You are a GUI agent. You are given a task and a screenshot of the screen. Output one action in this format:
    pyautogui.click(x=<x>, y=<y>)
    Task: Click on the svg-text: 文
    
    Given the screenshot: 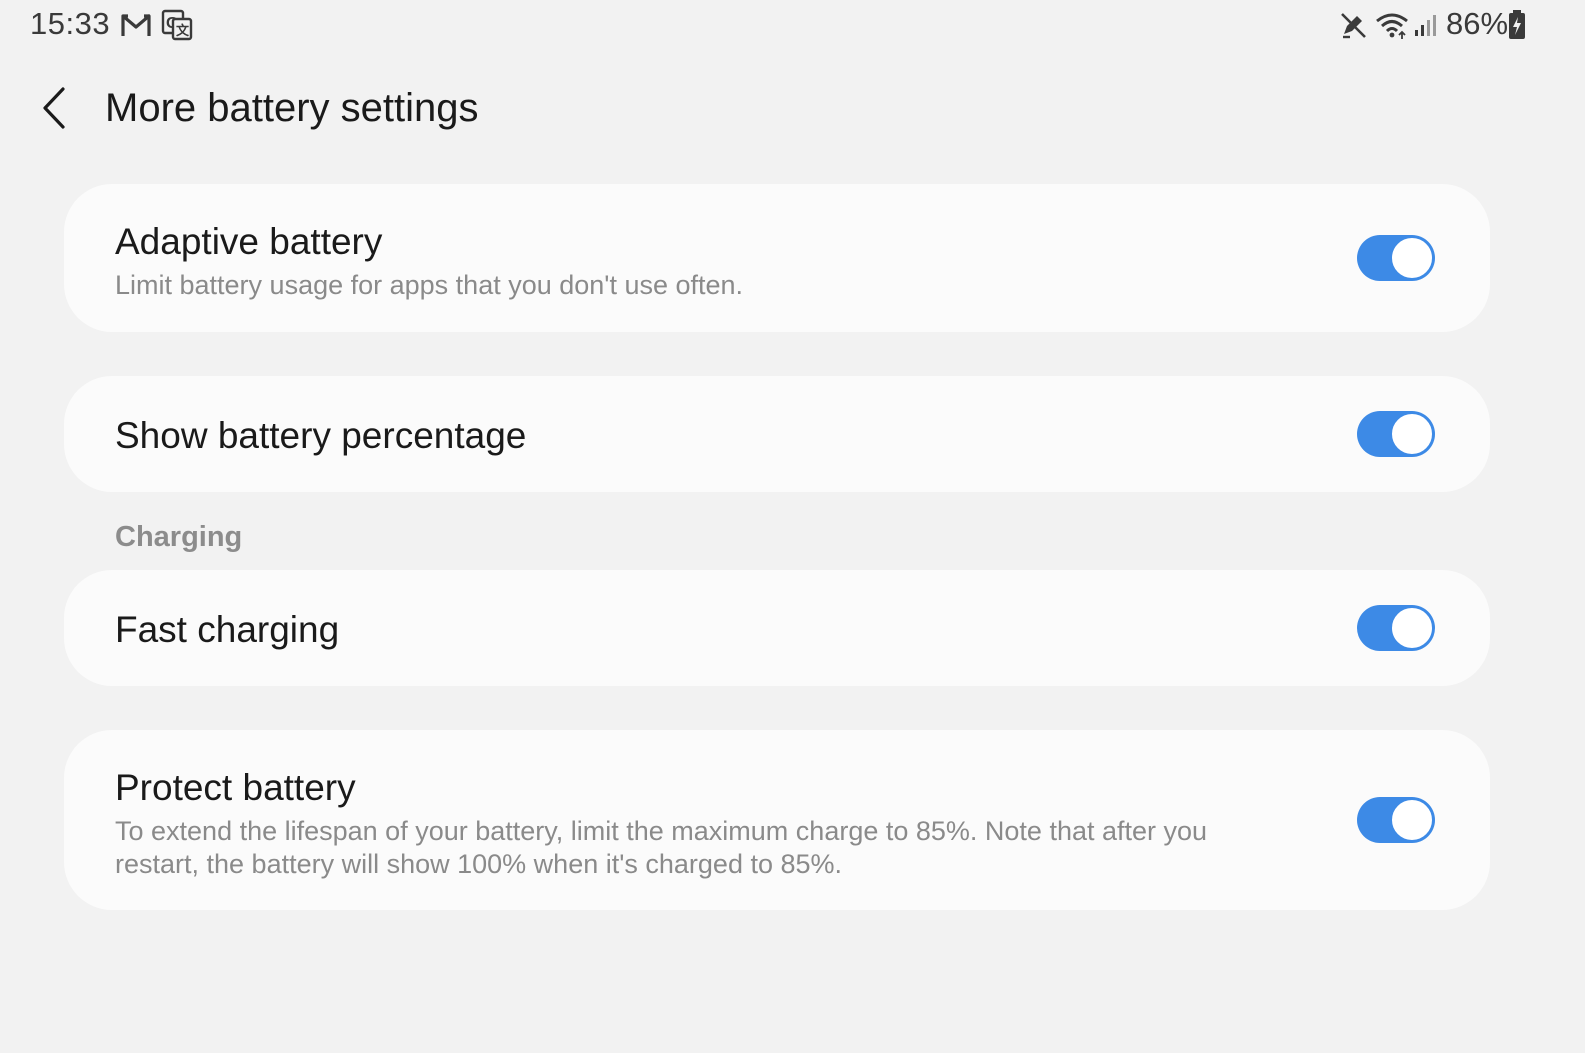 What is the action you would take?
    pyautogui.click(x=183, y=30)
    